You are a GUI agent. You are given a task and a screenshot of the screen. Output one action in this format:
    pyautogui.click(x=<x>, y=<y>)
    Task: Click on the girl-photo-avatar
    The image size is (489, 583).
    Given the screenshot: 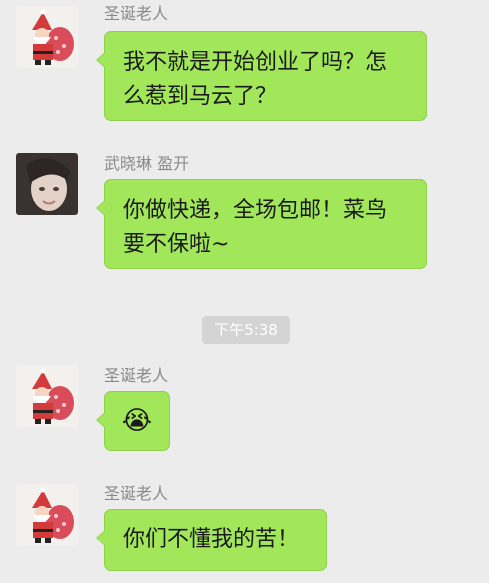 What is the action you would take?
    pyautogui.click(x=47, y=184)
    